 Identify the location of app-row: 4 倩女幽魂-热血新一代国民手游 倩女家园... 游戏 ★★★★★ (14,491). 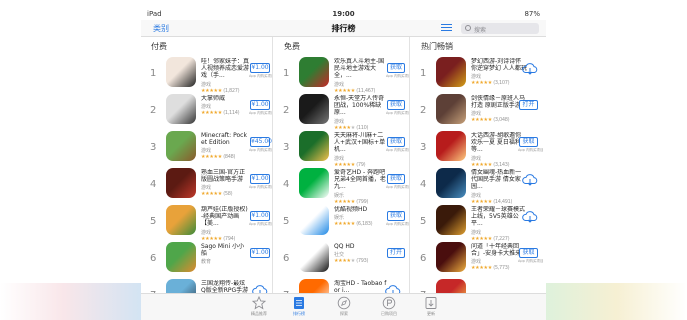
(478, 185).